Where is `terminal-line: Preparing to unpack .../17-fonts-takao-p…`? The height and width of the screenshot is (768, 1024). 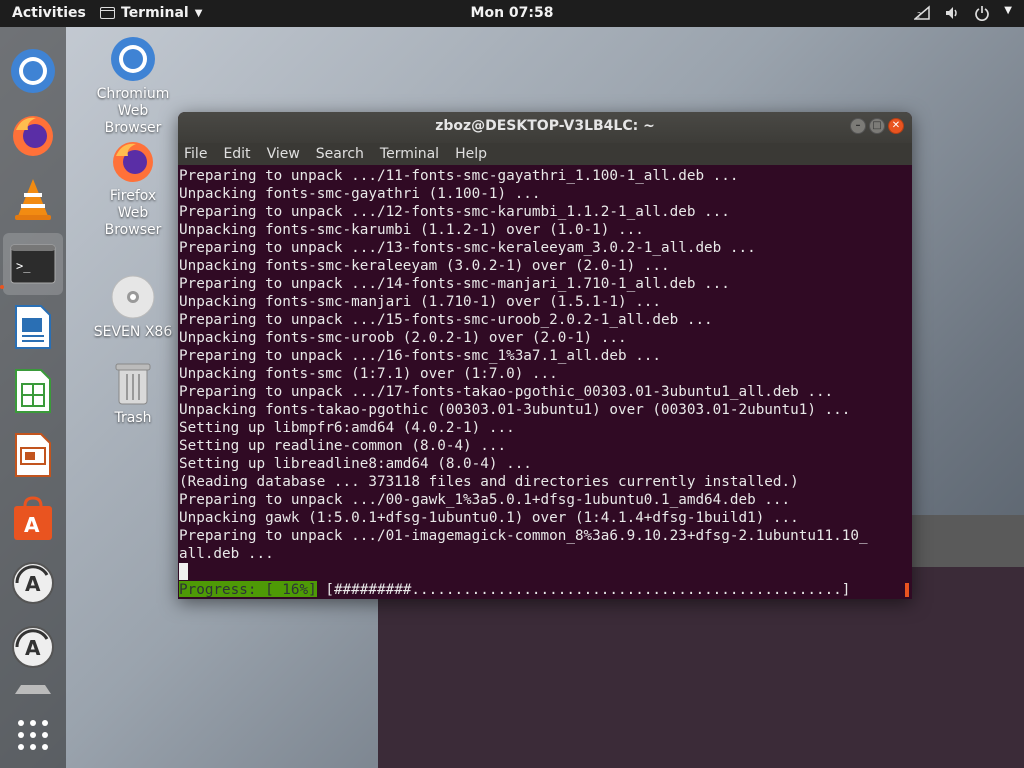
terminal-line: Preparing to unpack .../17-fonts-takao-p… is located at coordinates (506, 392).